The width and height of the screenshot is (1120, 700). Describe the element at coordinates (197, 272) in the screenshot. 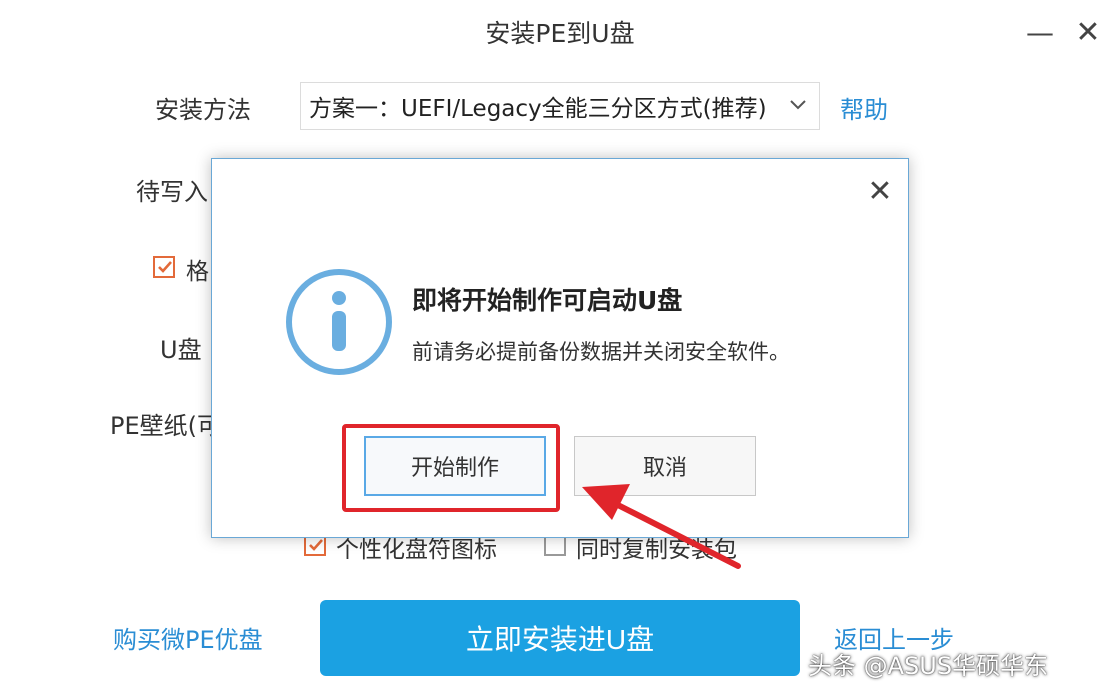

I see `format-checkbox-label: 格` at that location.